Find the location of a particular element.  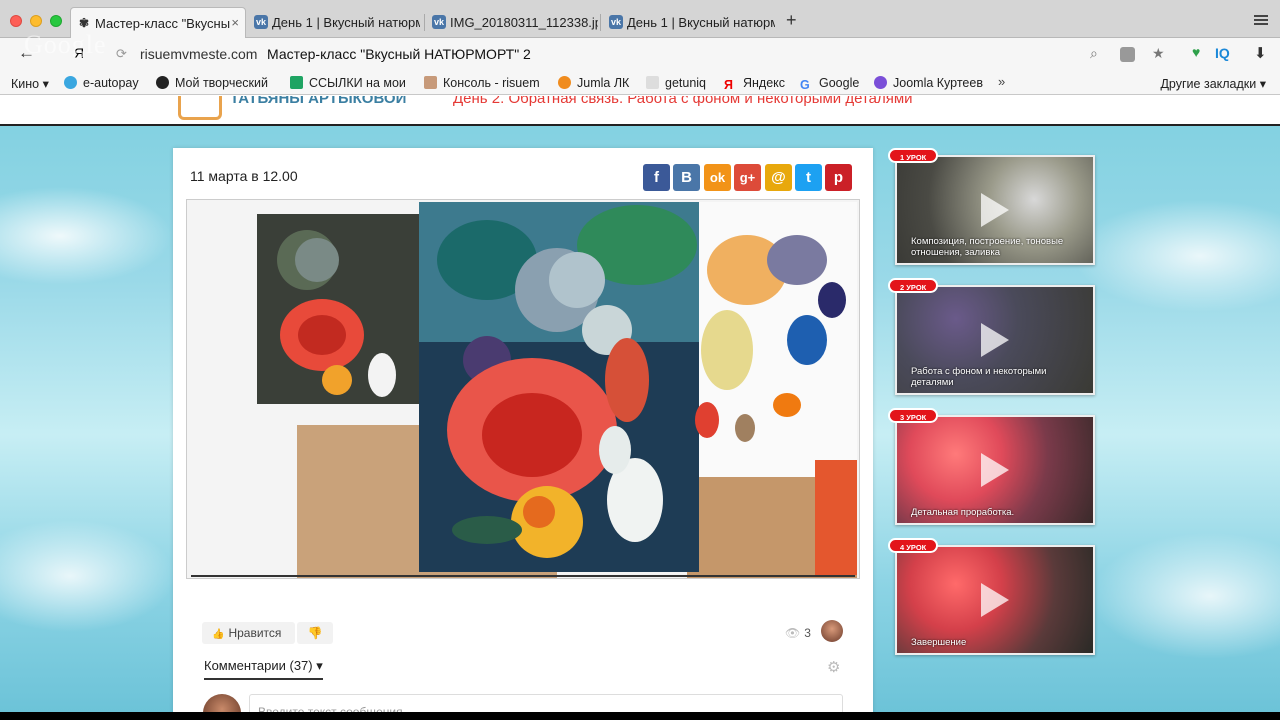

star-icon: ★ is located at coordinates (1158, 53).